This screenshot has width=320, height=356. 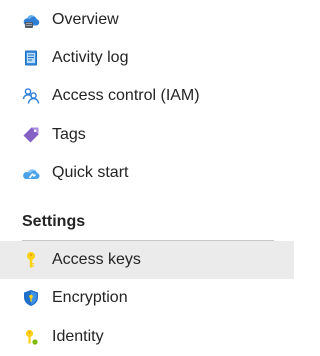 What do you see at coordinates (90, 58) in the screenshot?
I see `menu-item-label: Activity log` at bounding box center [90, 58].